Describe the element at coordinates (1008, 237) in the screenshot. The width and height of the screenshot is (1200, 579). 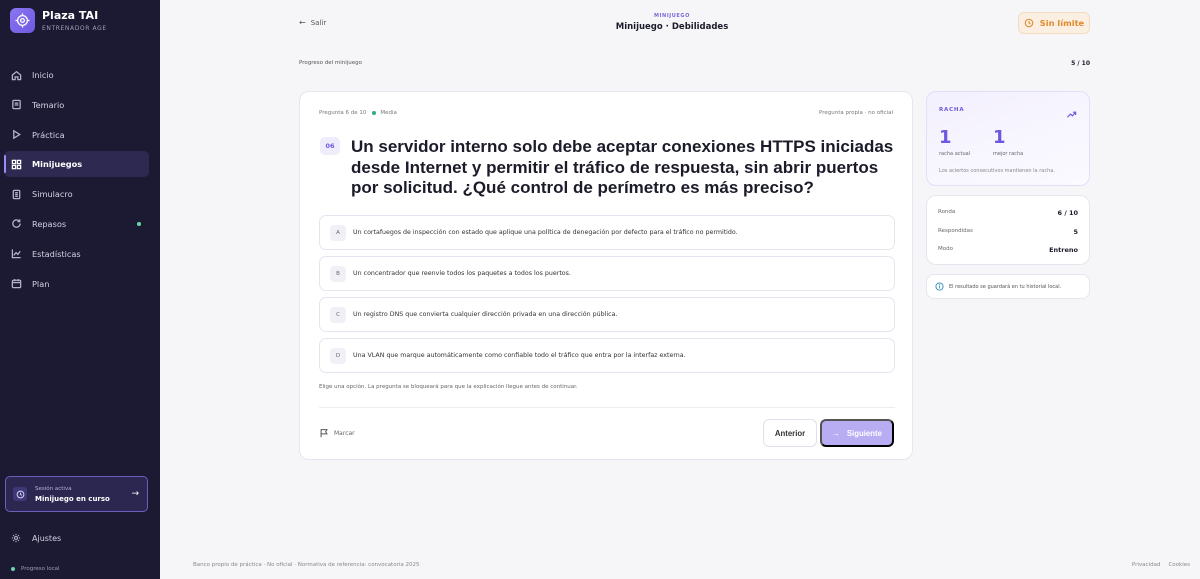
I see `stat-row: Respondidas 5` at that location.